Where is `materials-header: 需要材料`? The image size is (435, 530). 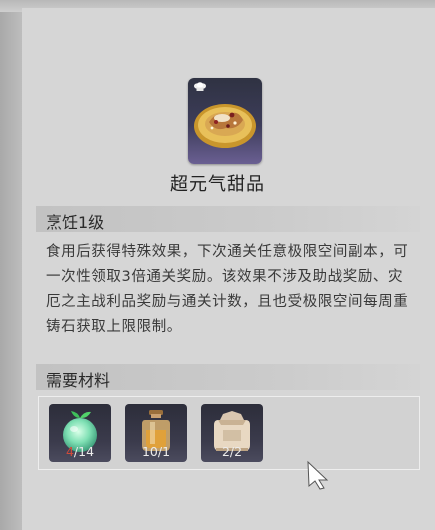 materials-header: 需要材料 is located at coordinates (228, 377).